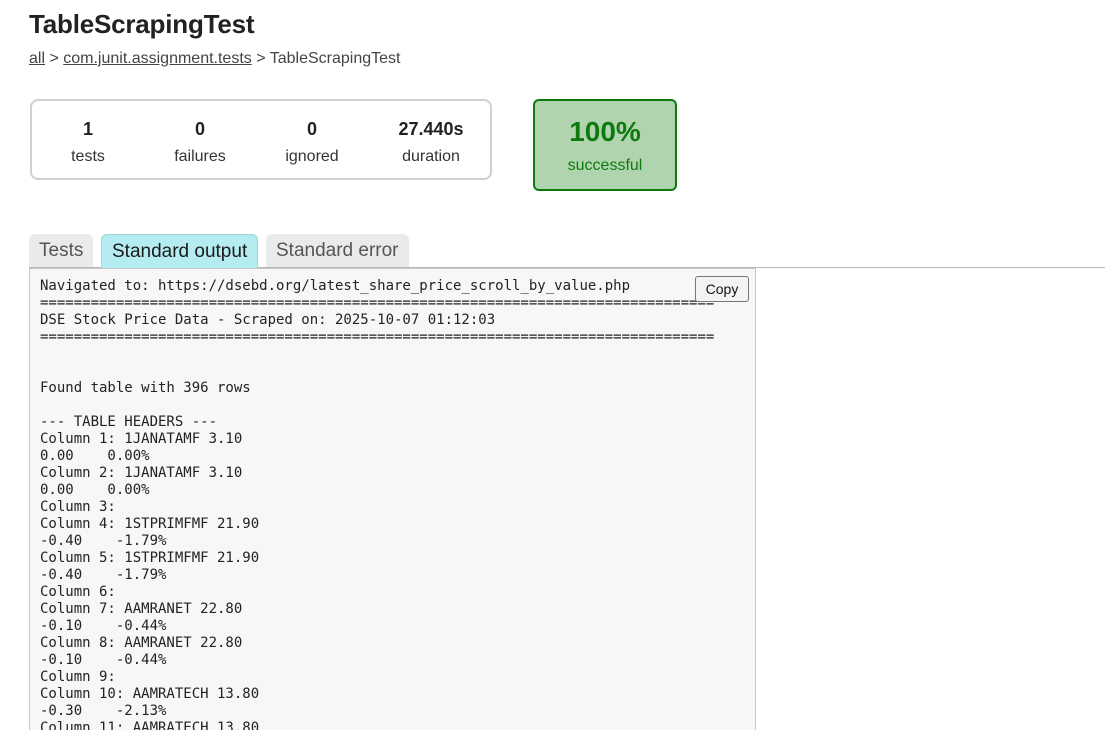 The width and height of the screenshot is (1105, 730). I want to click on breadcrumb-link-package: com.junit.assignment.tests, so click(157, 58).